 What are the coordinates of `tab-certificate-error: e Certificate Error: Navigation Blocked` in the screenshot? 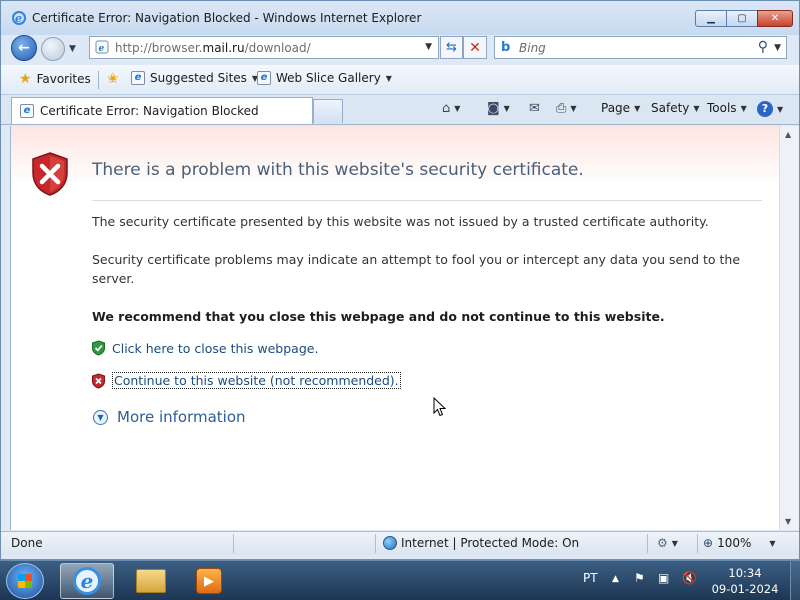 It's located at (162, 110).